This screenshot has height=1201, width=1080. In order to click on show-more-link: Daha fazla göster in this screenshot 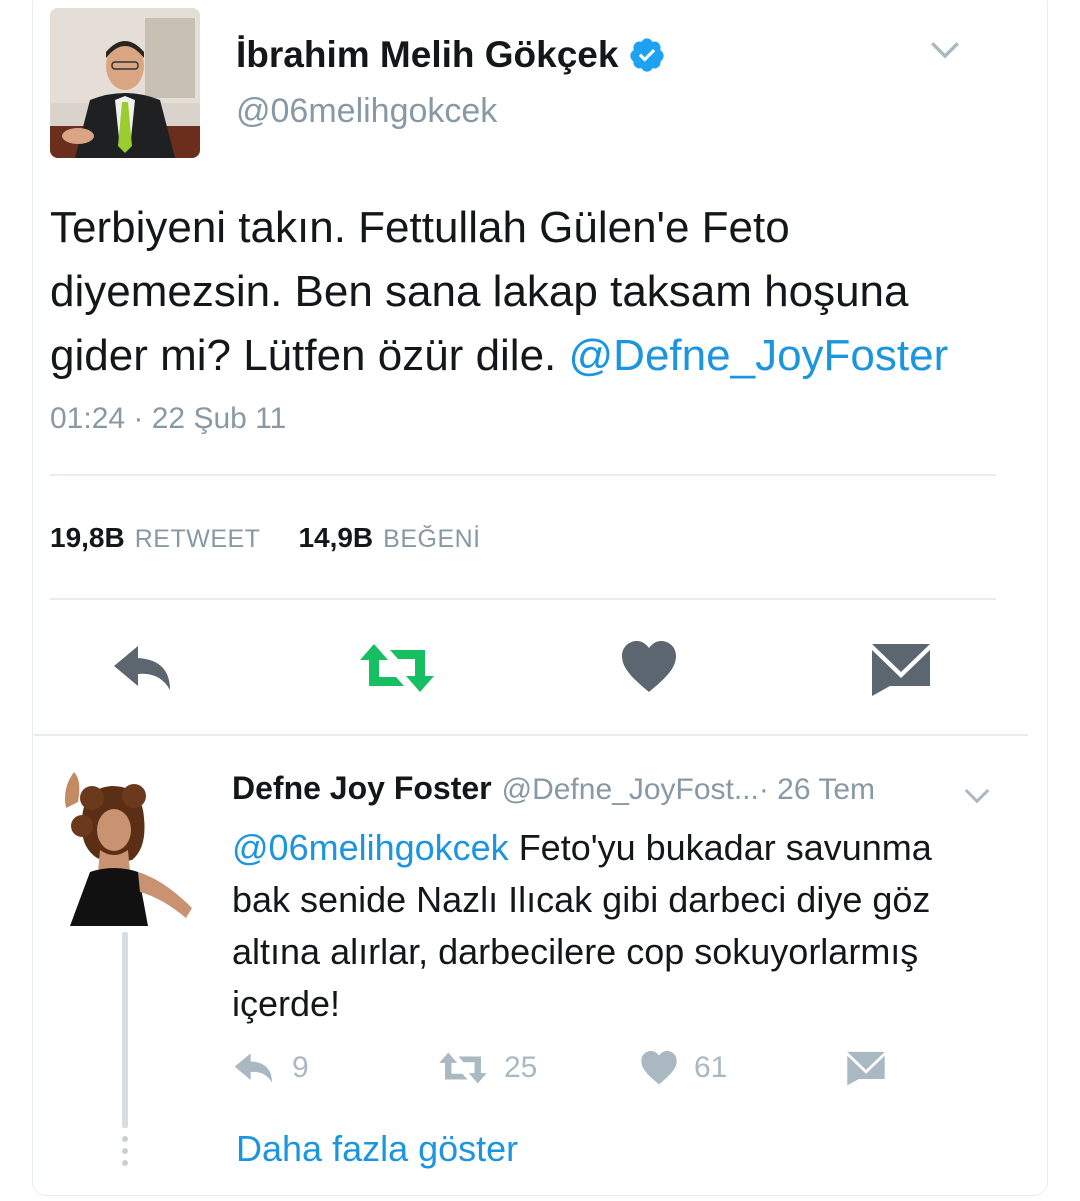, I will do `click(377, 1149)`.